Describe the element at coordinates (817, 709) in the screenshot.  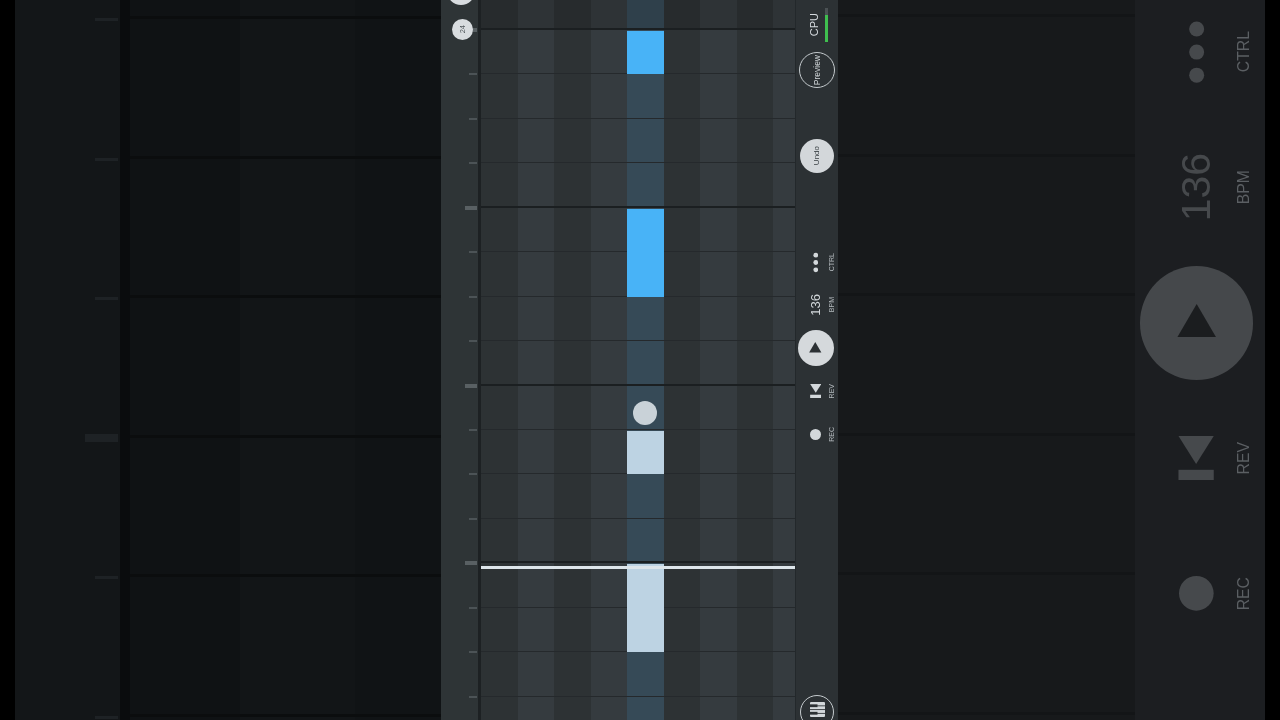
I see `piano-keys-icon` at that location.